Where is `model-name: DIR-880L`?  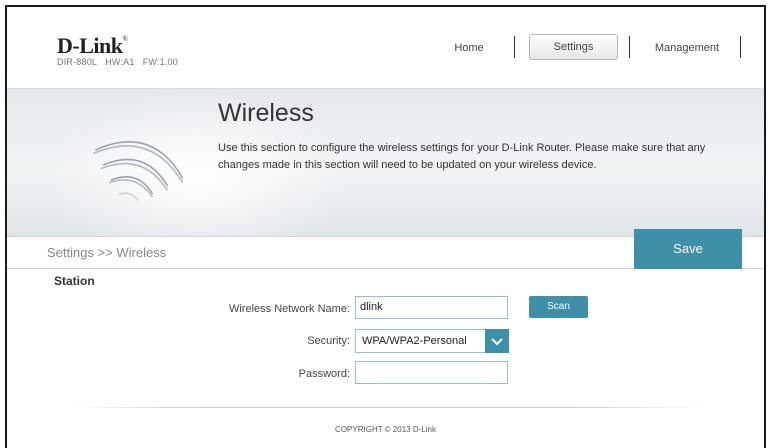
model-name: DIR-880L is located at coordinates (77, 62).